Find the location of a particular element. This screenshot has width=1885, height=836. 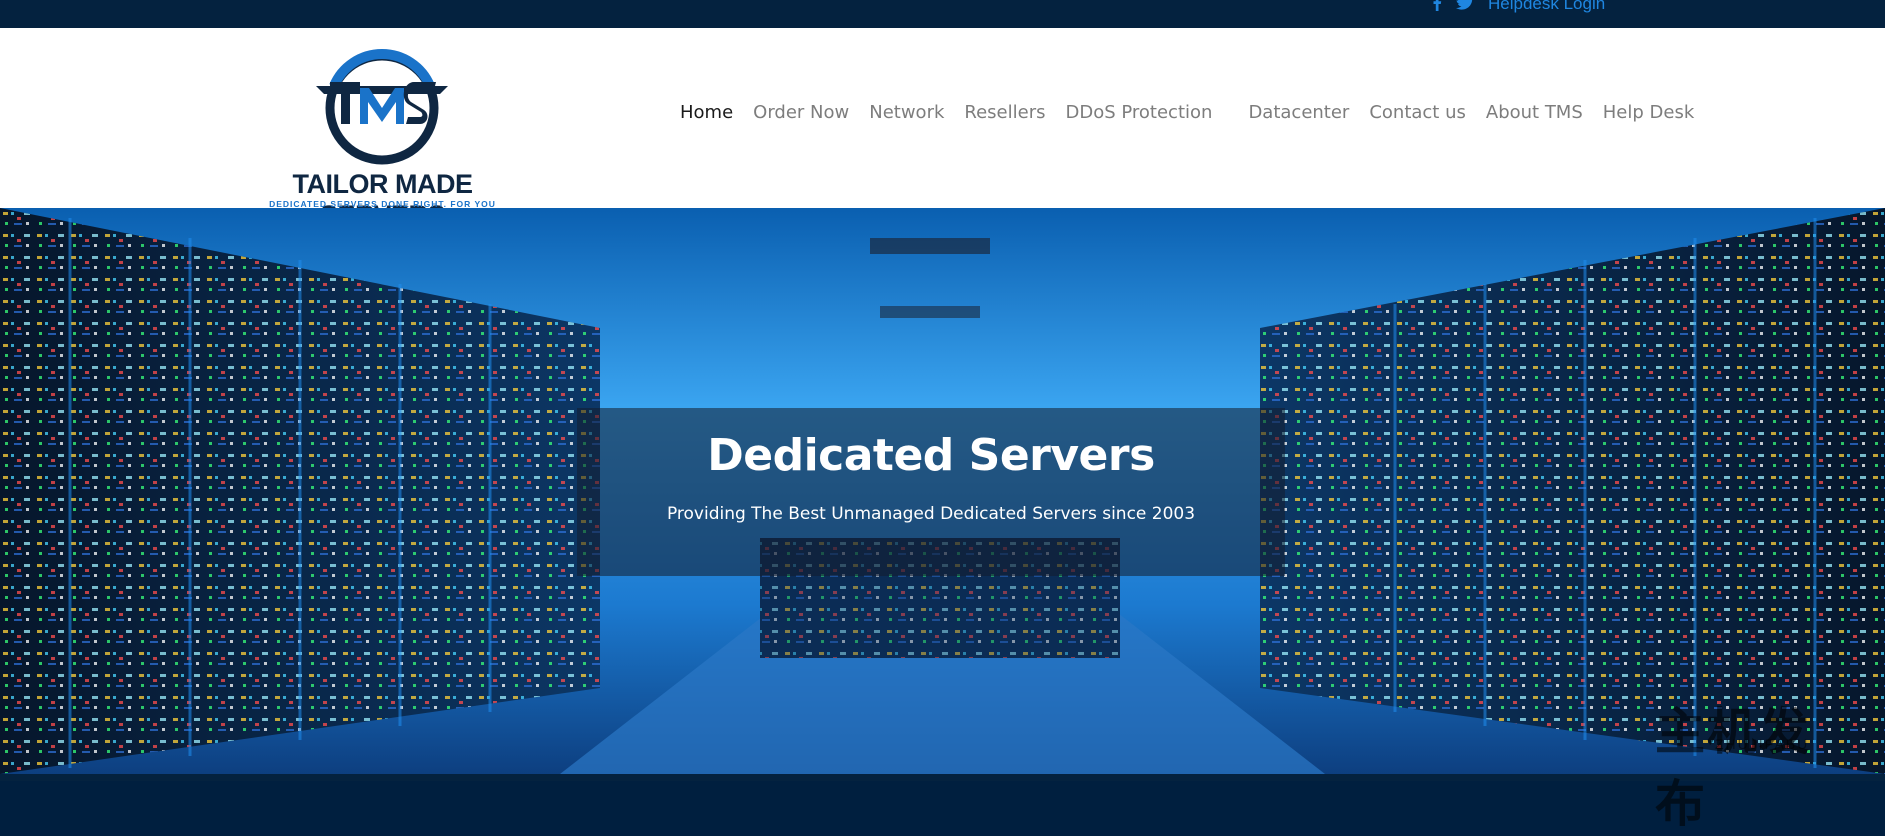

nav-item-resellers: Resellers is located at coordinates (1004, 112).